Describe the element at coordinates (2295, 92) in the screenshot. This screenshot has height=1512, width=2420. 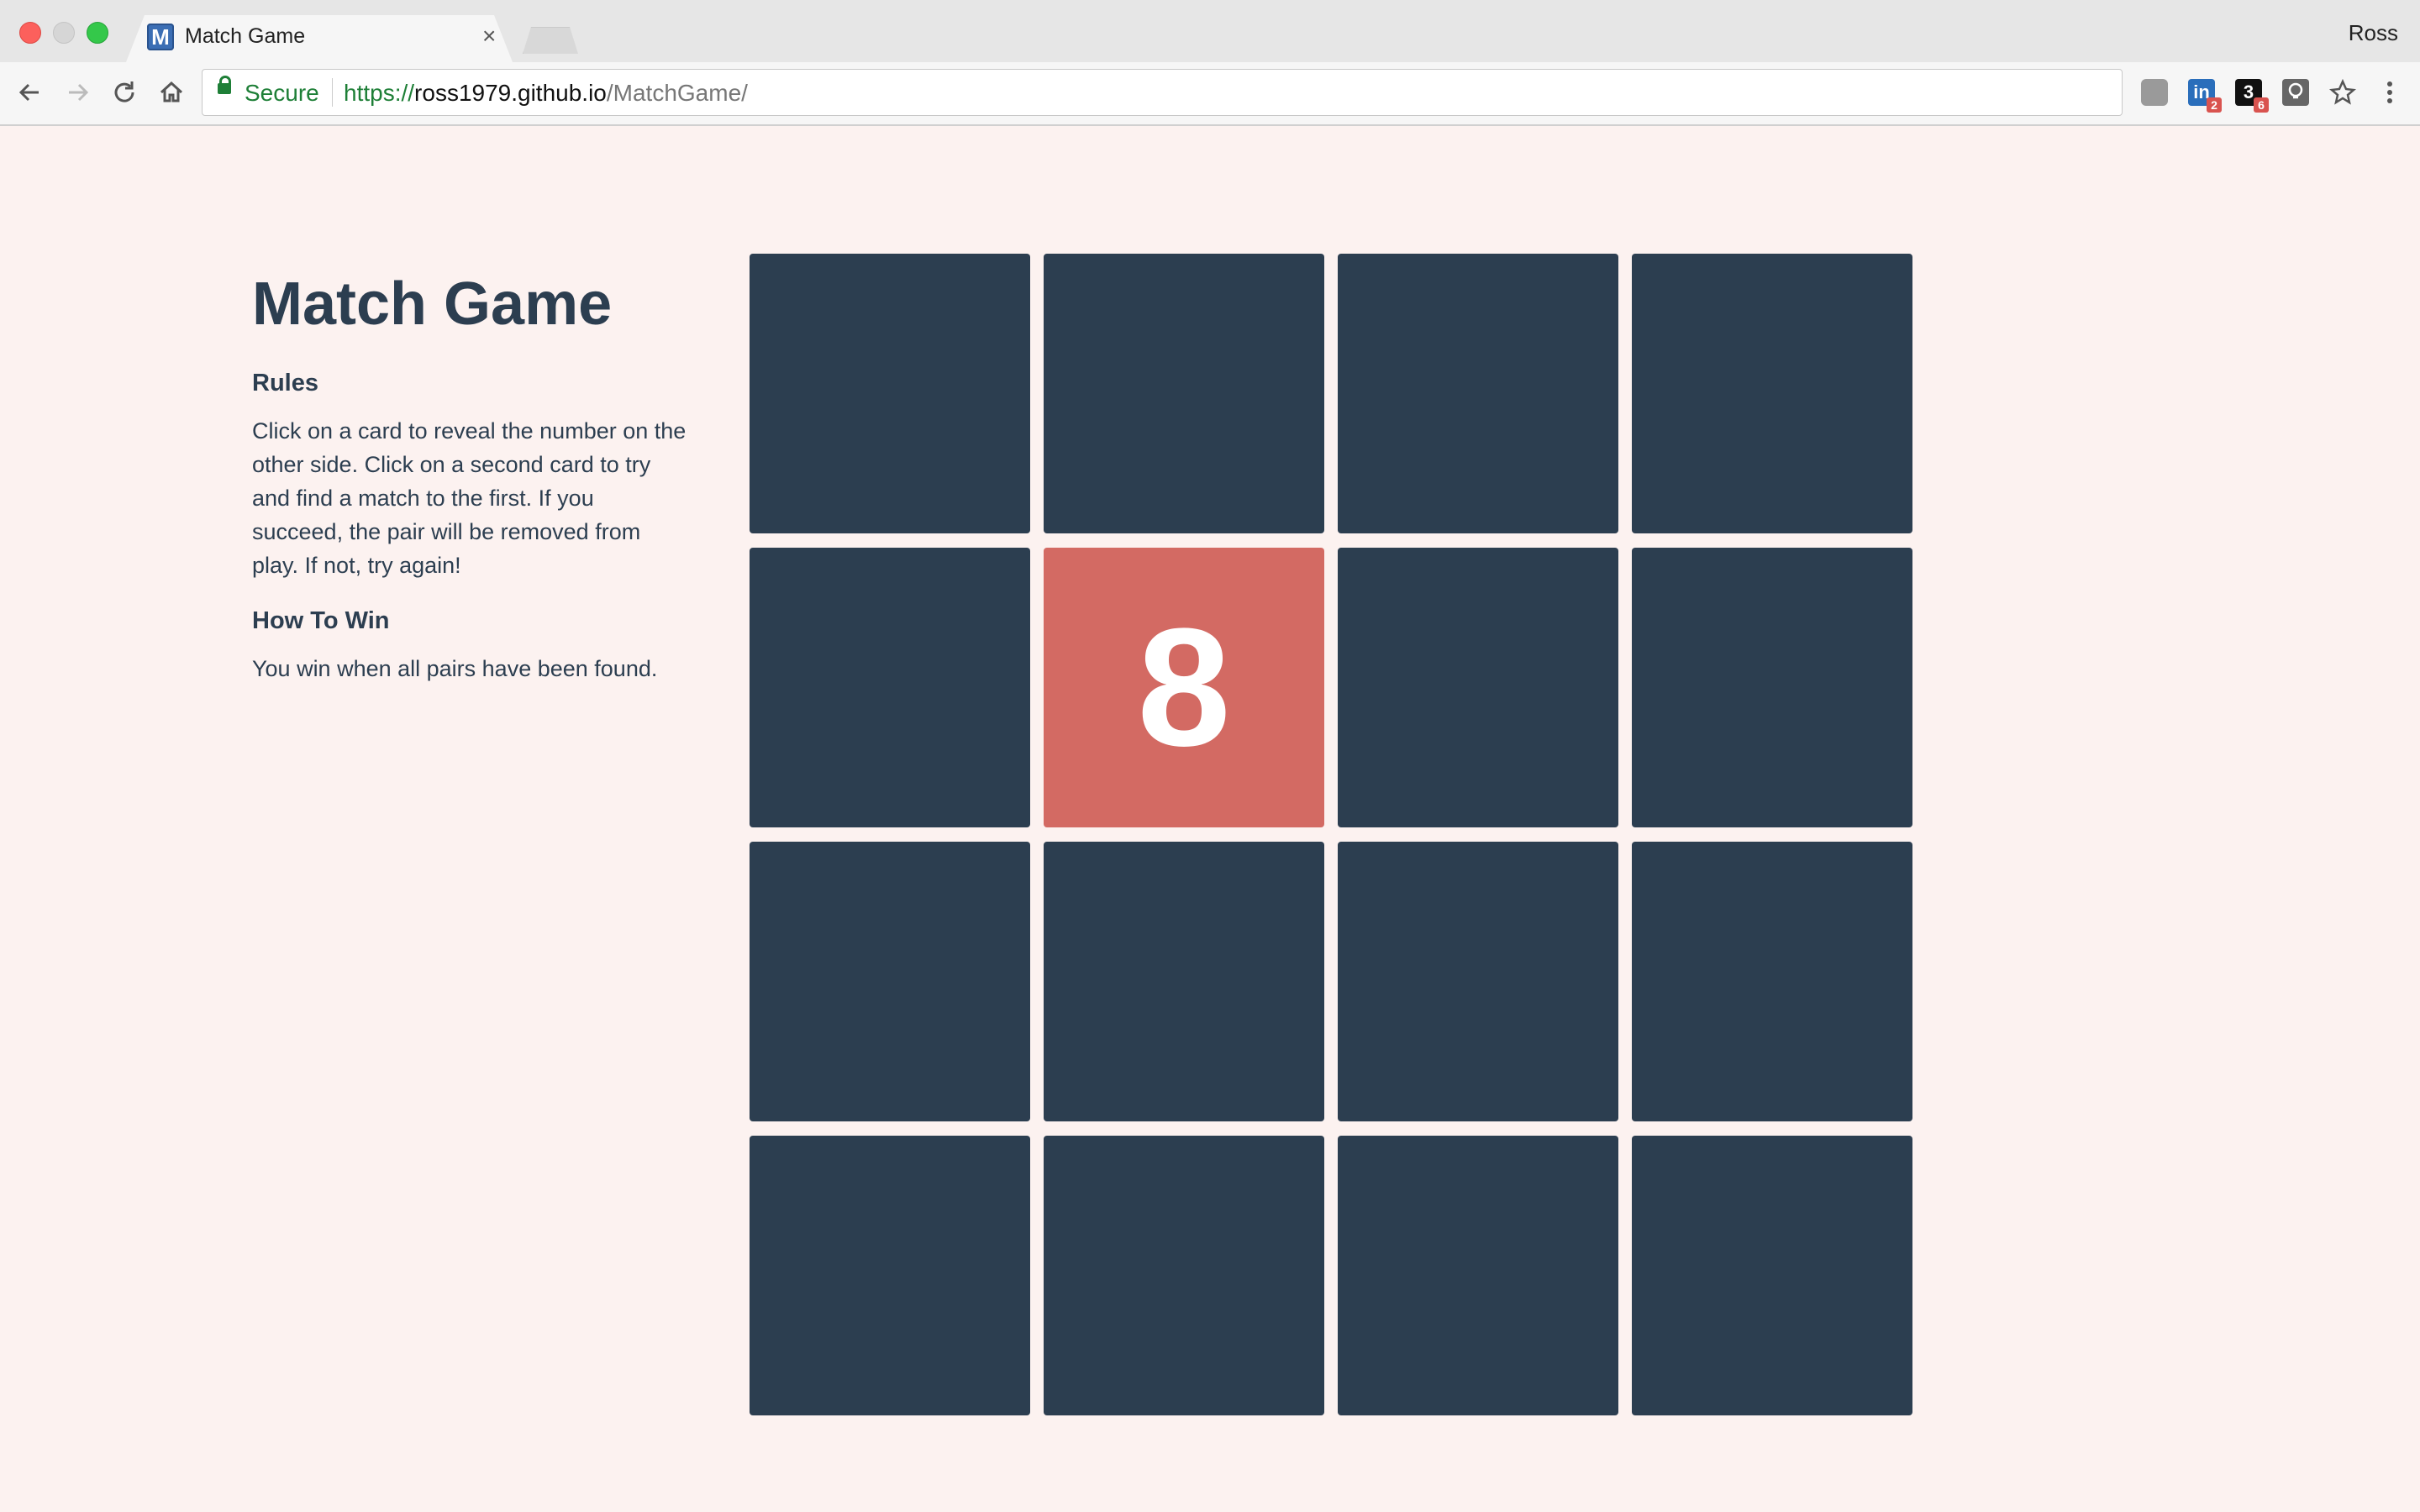
I see `lightbulb-extension-icon` at that location.